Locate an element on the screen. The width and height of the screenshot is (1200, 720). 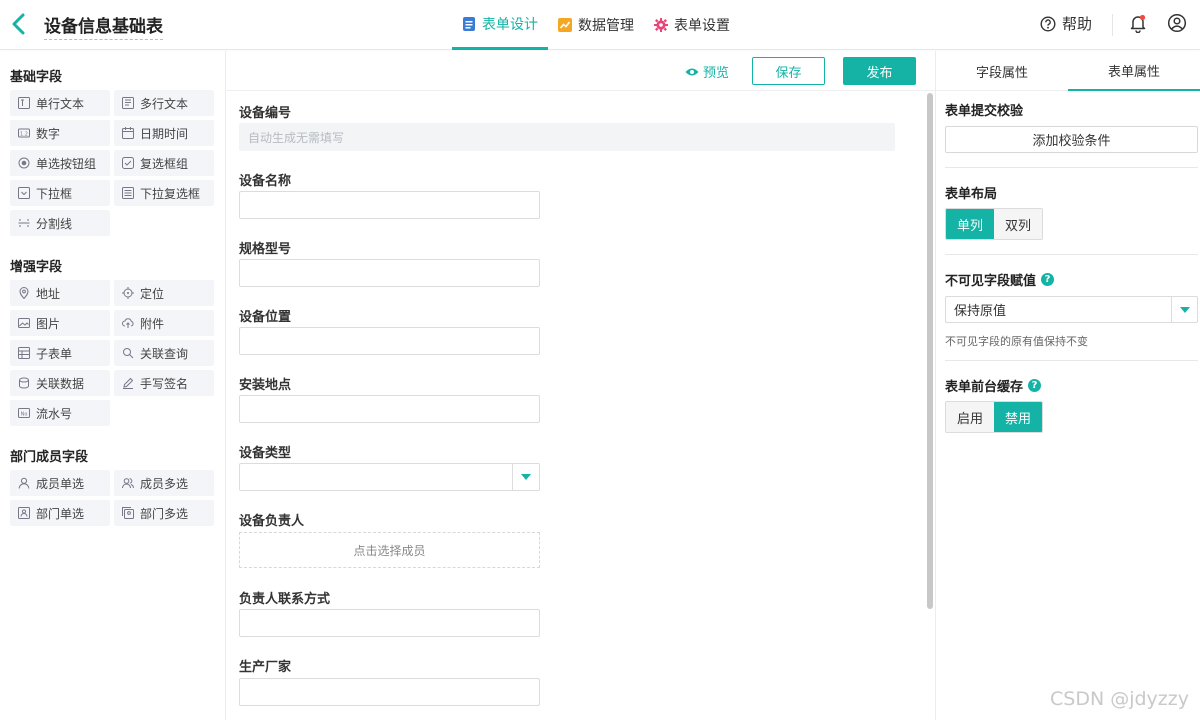
question-circle-icon is located at coordinates (1048, 23).